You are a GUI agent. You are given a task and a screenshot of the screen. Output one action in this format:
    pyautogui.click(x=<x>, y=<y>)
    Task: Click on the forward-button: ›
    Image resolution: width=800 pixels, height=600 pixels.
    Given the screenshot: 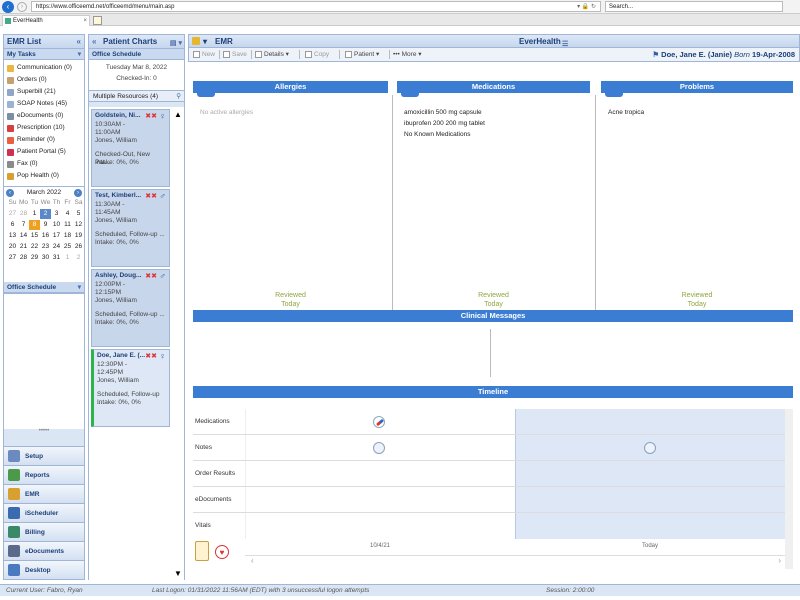 What is the action you would take?
    pyautogui.click(x=22, y=6)
    